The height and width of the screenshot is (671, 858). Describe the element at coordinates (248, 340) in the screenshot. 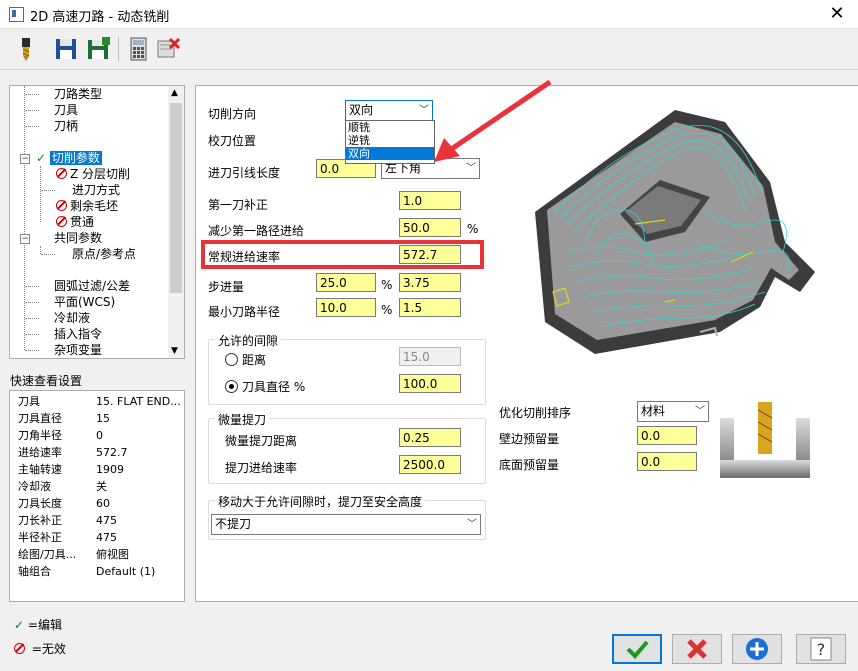

I see `gap-group-title: 允许的间隙` at that location.